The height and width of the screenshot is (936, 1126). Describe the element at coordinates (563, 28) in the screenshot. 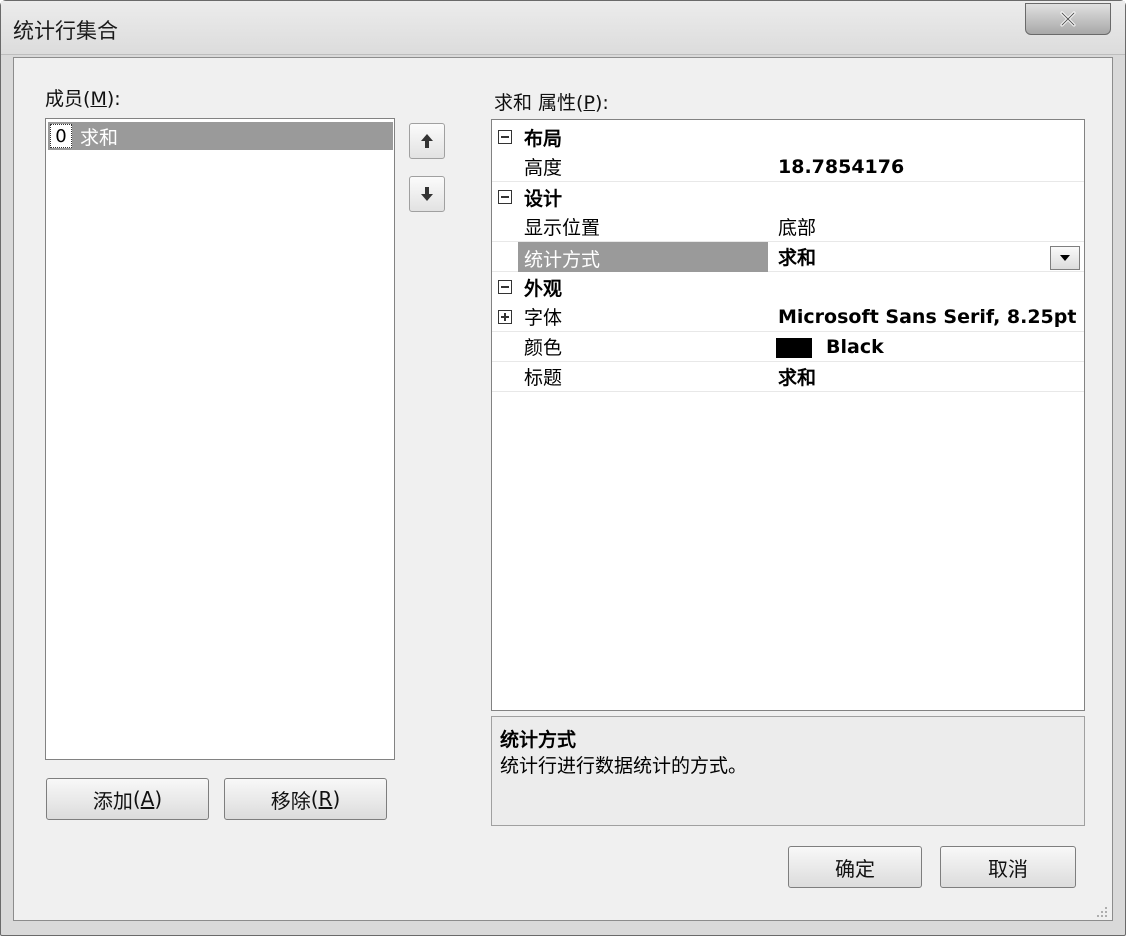

I see `title-bar: 统计行集合` at that location.